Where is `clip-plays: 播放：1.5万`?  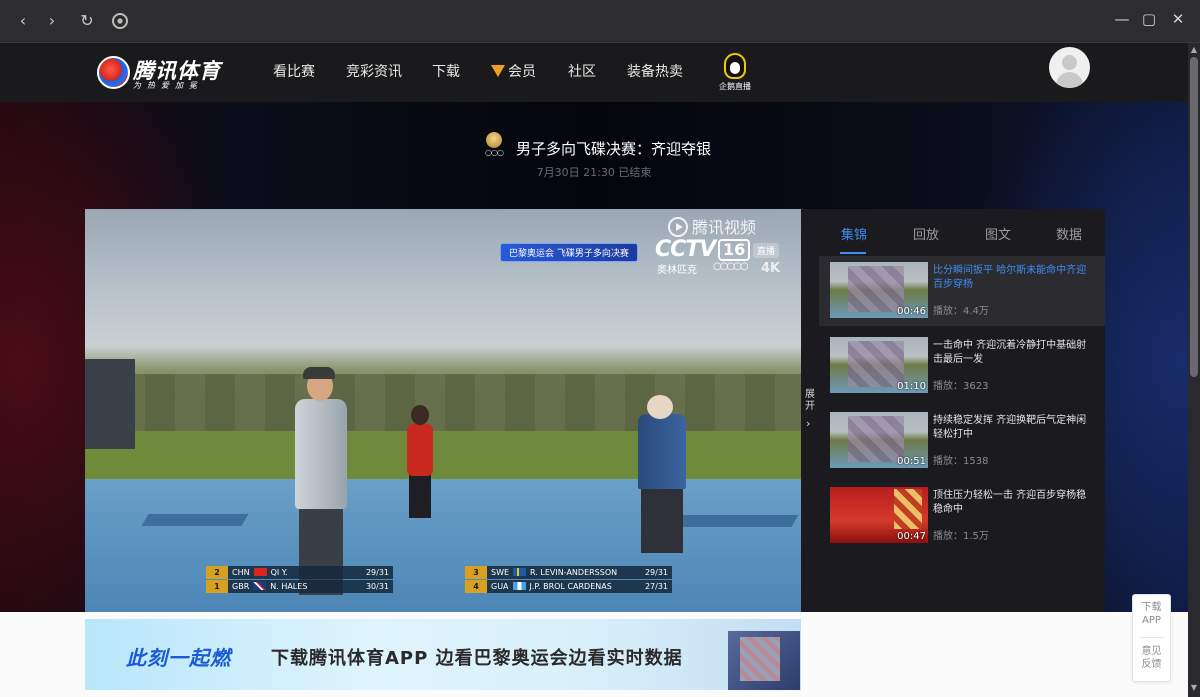 clip-plays: 播放：1.5万 is located at coordinates (961, 536).